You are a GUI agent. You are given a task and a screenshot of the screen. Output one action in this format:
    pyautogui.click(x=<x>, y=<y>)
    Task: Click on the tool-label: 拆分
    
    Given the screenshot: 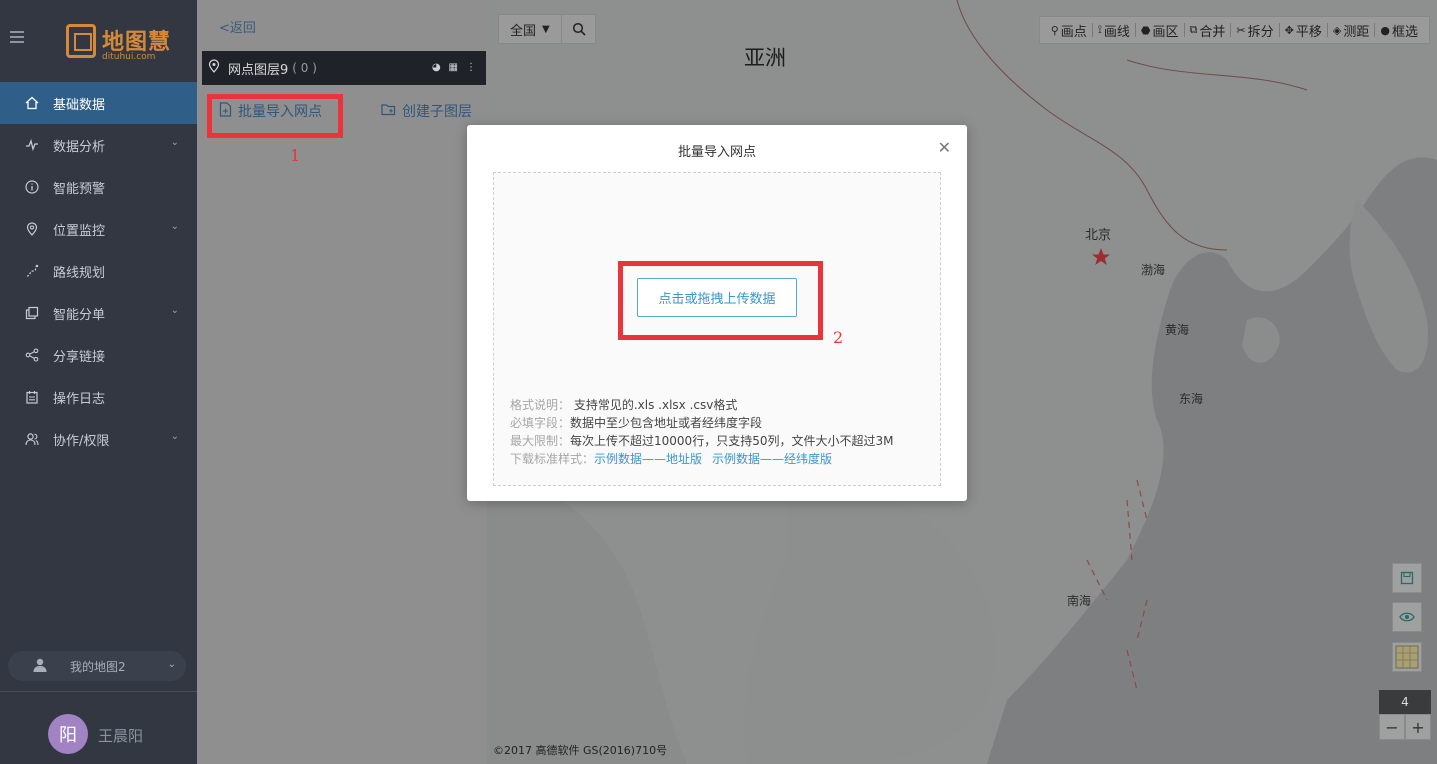 What is the action you would take?
    pyautogui.click(x=1260, y=32)
    